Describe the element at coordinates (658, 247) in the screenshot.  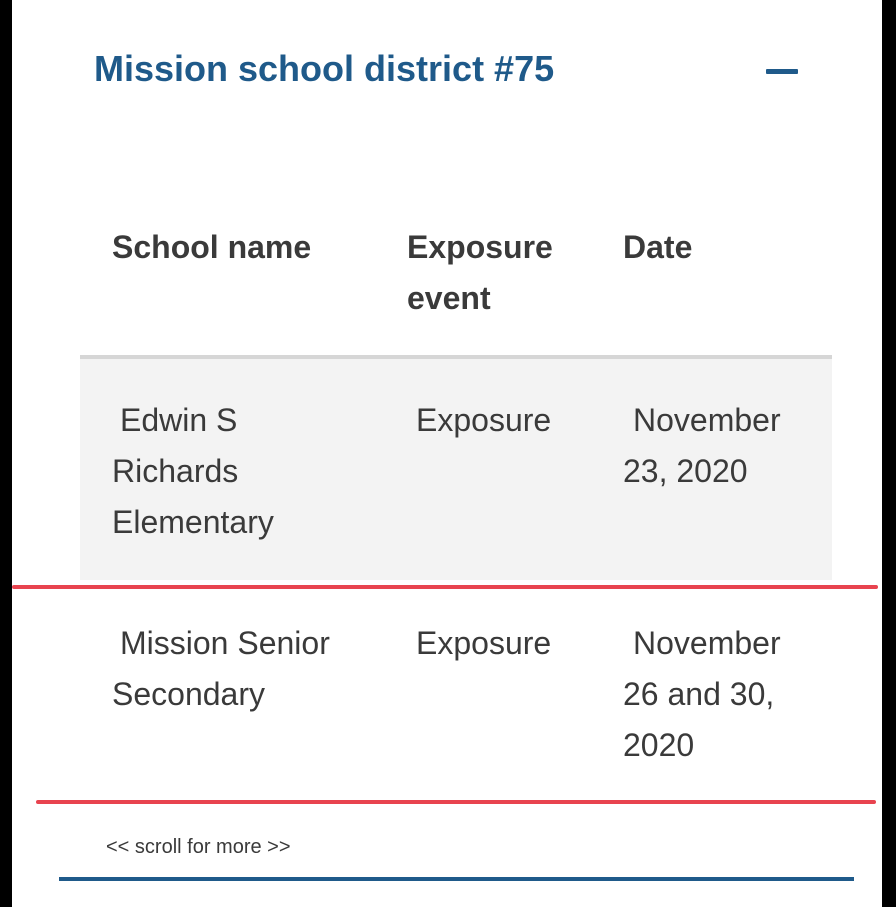
I see `header-date: Date` at that location.